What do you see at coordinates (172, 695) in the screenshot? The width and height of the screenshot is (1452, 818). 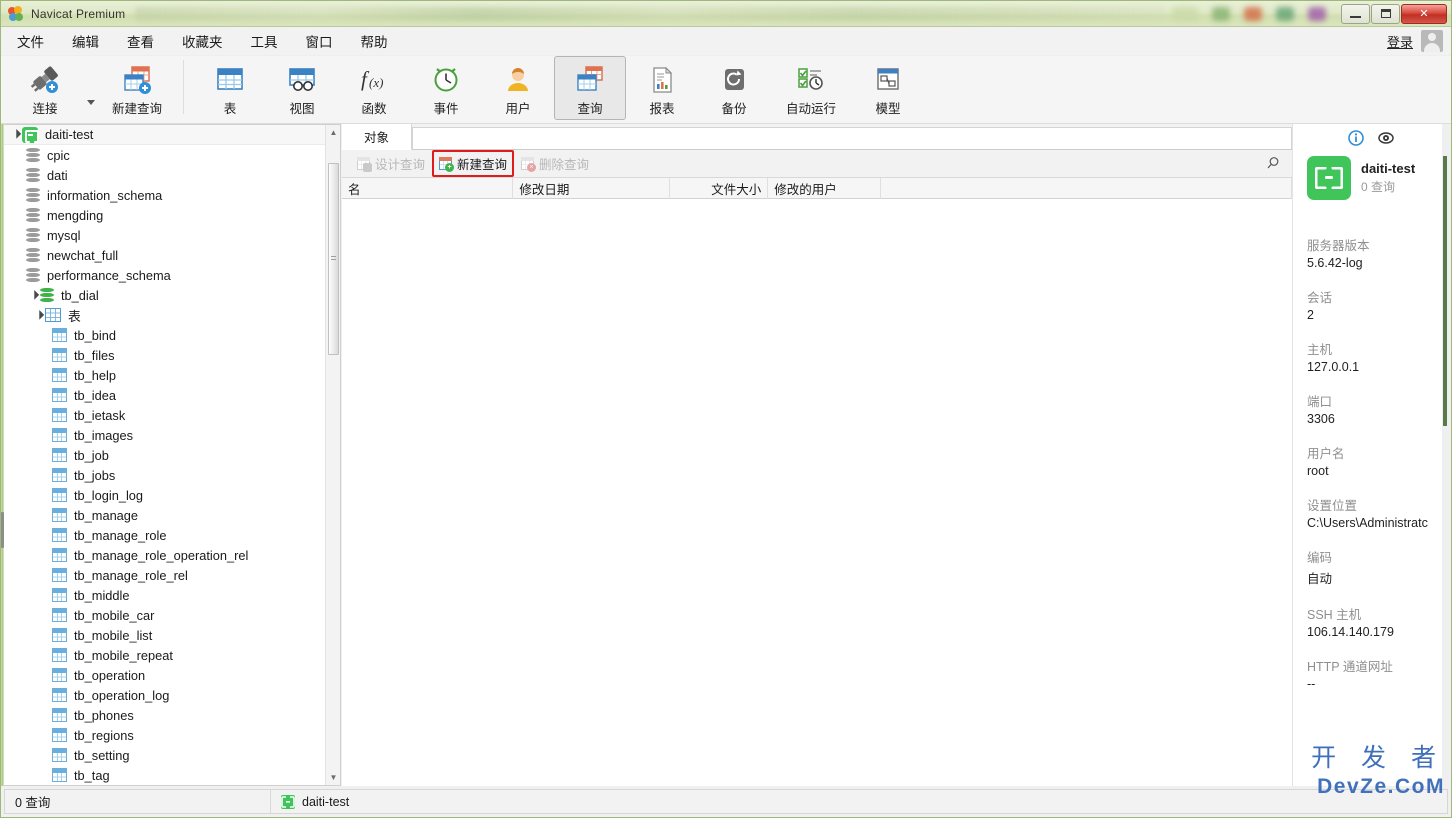 I see `tree-node-tb_operation_log: tb_operation_log` at bounding box center [172, 695].